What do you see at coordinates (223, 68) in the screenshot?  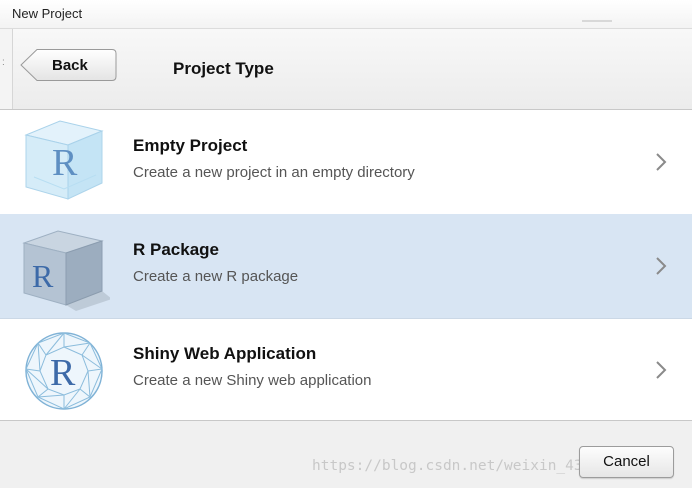 I see `page-title: Project Type` at bounding box center [223, 68].